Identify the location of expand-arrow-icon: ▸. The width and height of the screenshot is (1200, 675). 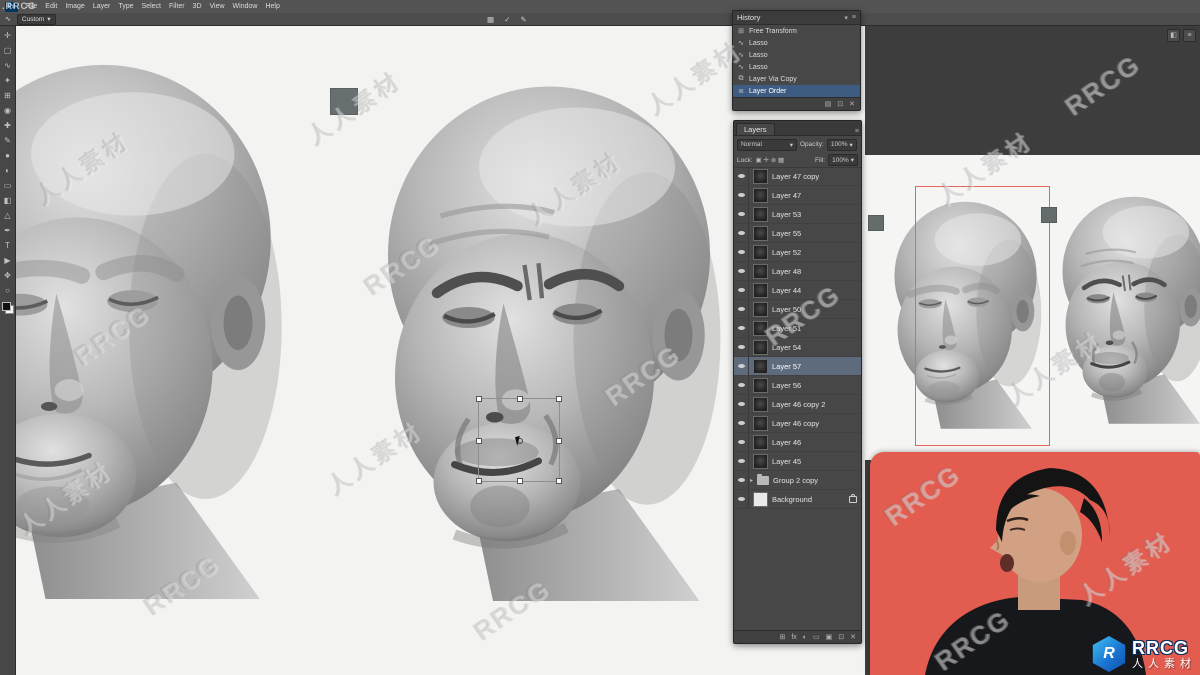
(751, 480).